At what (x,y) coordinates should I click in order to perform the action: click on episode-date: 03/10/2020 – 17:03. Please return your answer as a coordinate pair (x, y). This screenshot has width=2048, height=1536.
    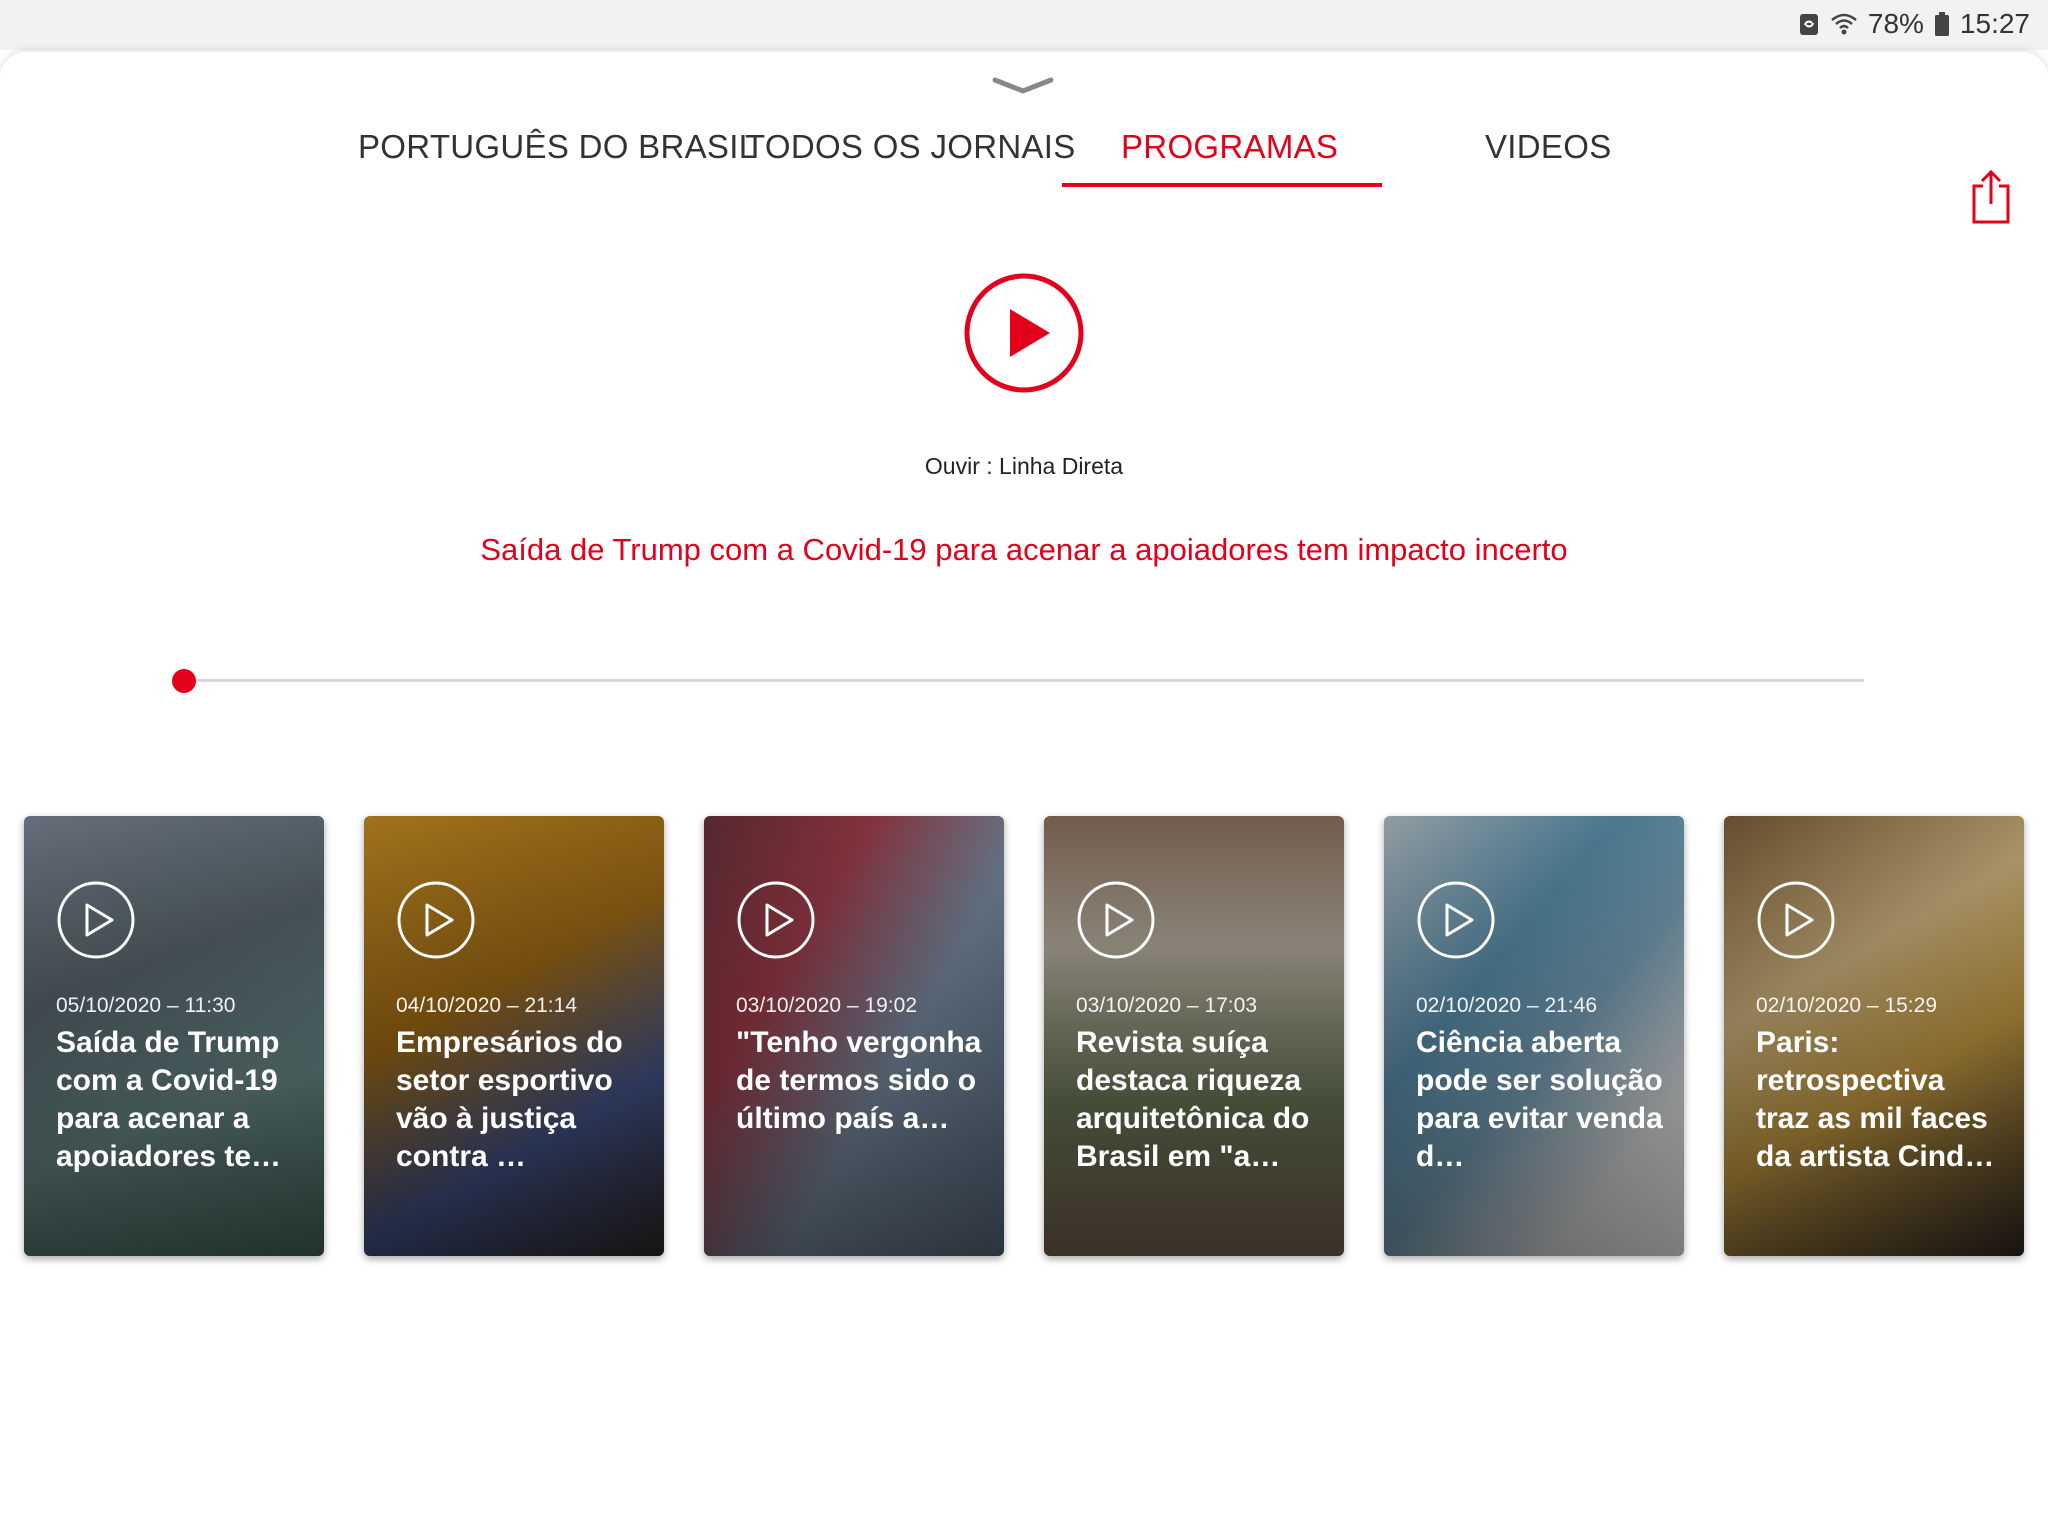
    Looking at the image, I should click on (1167, 1005).